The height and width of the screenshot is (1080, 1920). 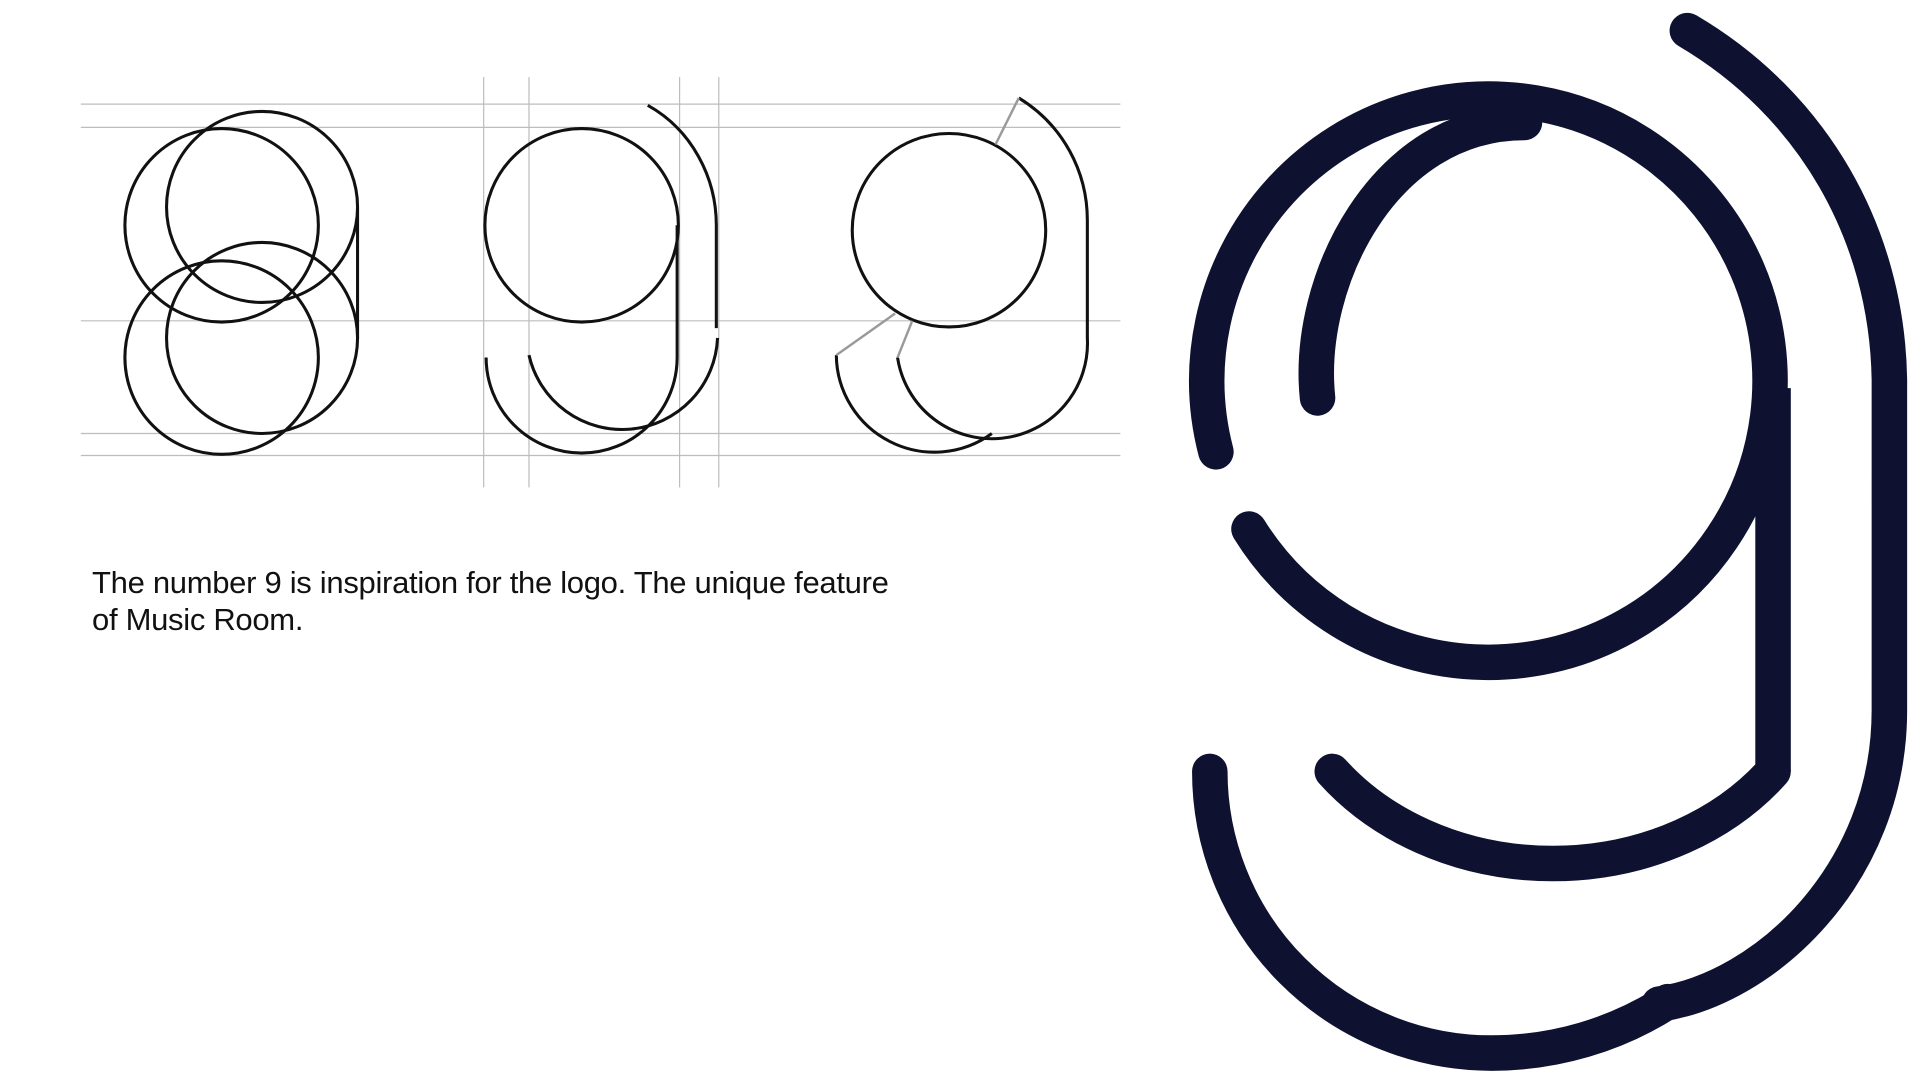 I want to click on construction-step-nine-outline, so click(x=601, y=279).